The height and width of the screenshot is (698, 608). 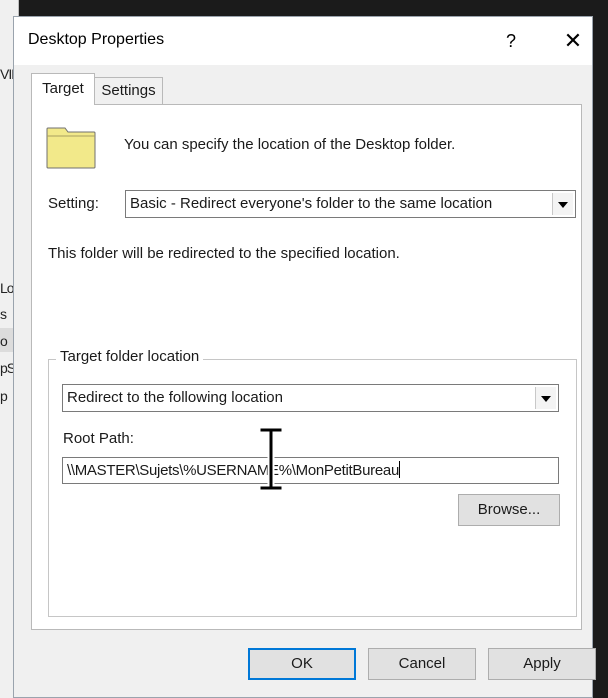 What do you see at coordinates (399, 469) in the screenshot?
I see `text-caret` at bounding box center [399, 469].